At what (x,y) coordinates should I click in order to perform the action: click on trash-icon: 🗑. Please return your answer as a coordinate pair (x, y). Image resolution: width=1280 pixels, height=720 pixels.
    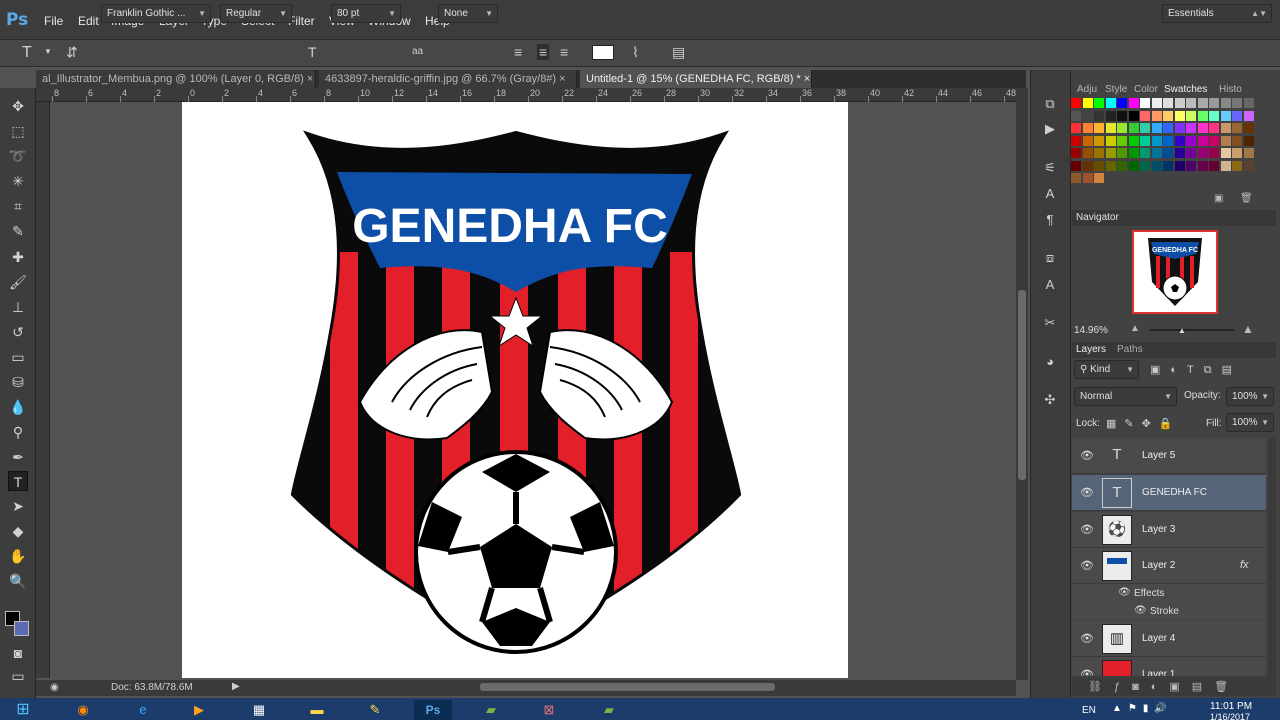
    Looking at the image, I should click on (1246, 198).